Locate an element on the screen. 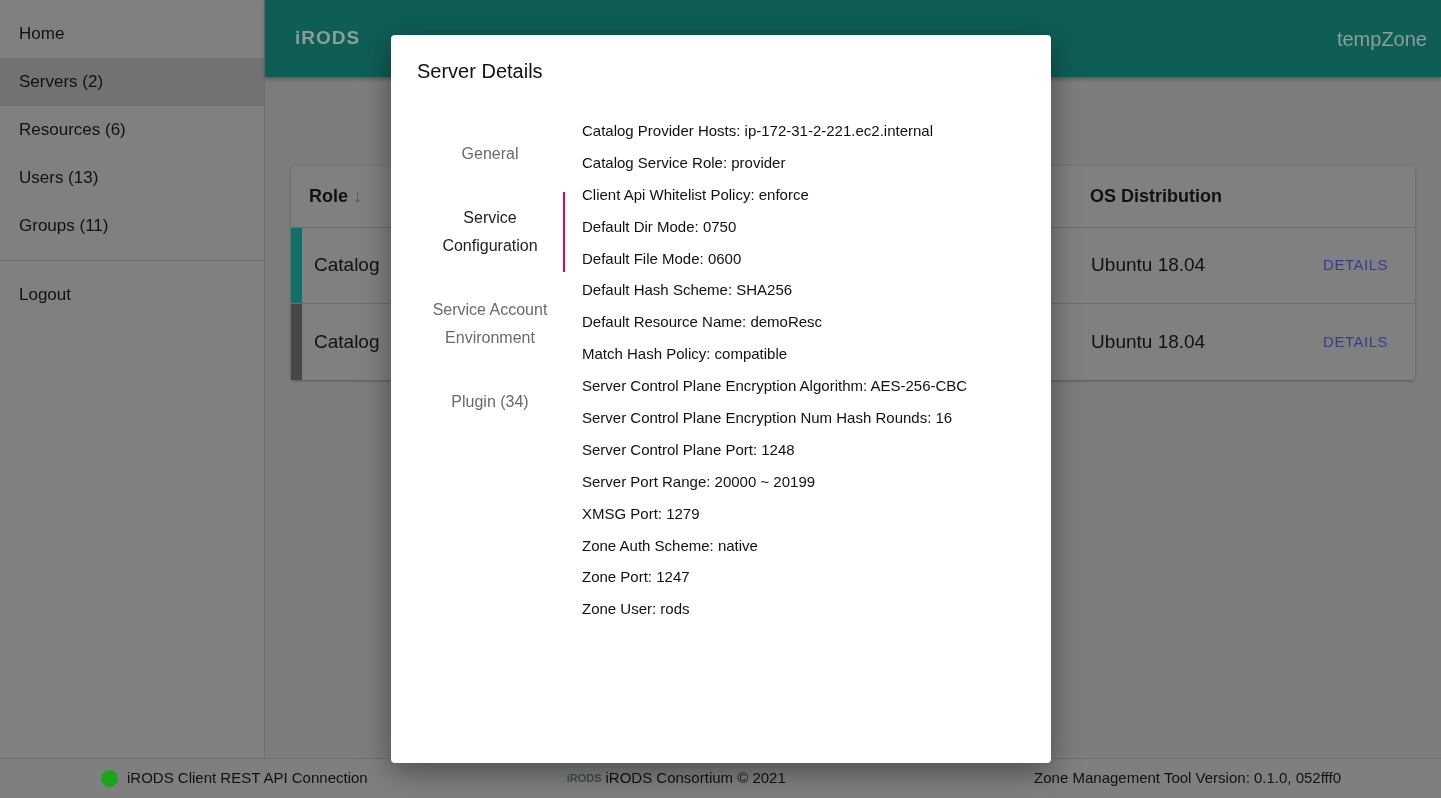 The width and height of the screenshot is (1441, 798). sort-arrow-icon: ↓ is located at coordinates (357, 196).